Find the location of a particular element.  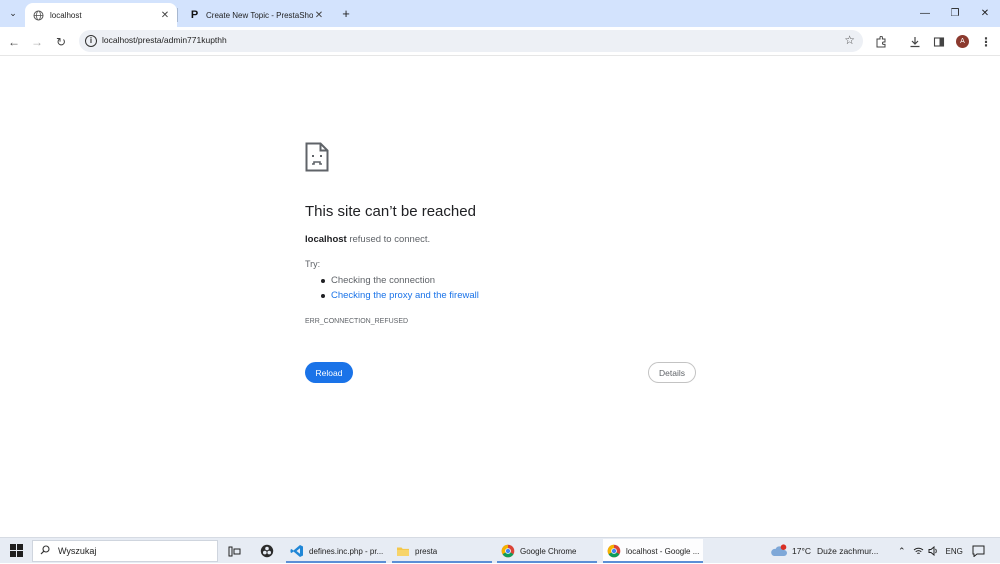

tab-search-button: ⌄ is located at coordinates (13, 13).